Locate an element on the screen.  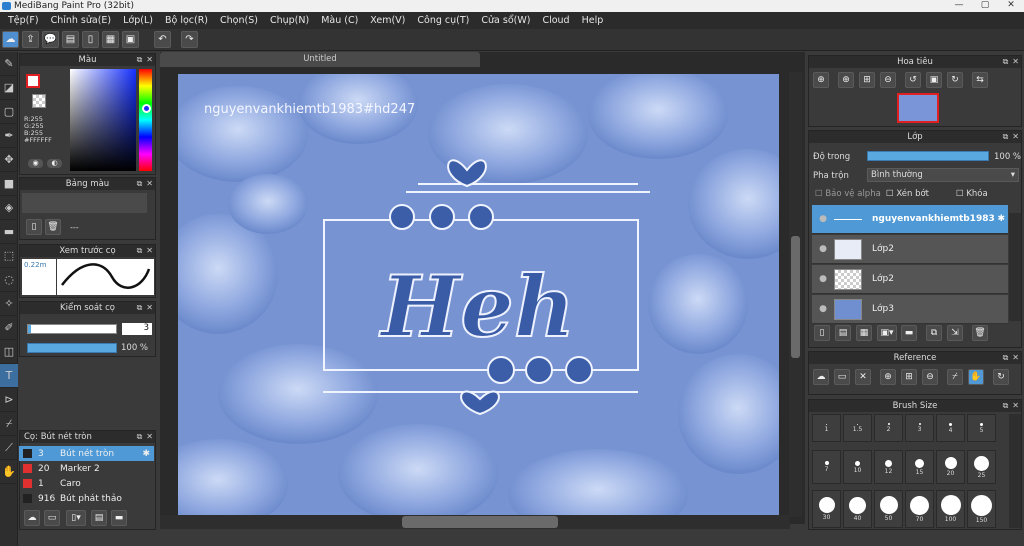
merge-layer-icon: ⇲ is located at coordinates (955, 333).